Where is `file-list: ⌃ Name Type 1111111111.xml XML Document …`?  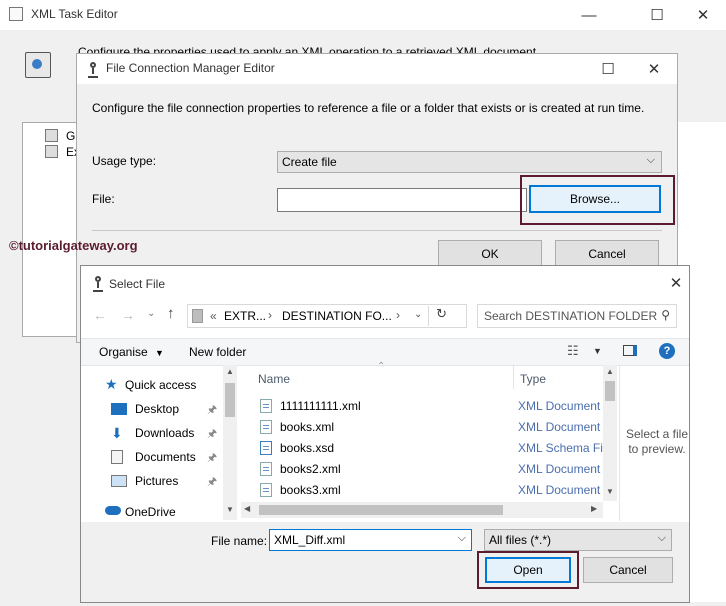
file-list: ⌃ Name Type 1111111111.xml XML Document … is located at coordinates (430, 441).